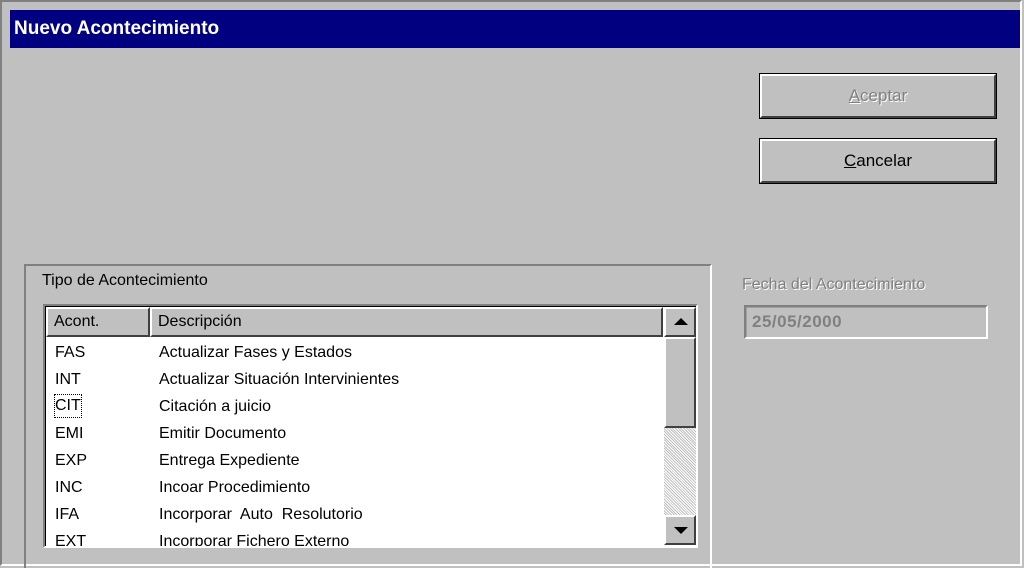  I want to click on event-code: EMI, so click(69, 433).